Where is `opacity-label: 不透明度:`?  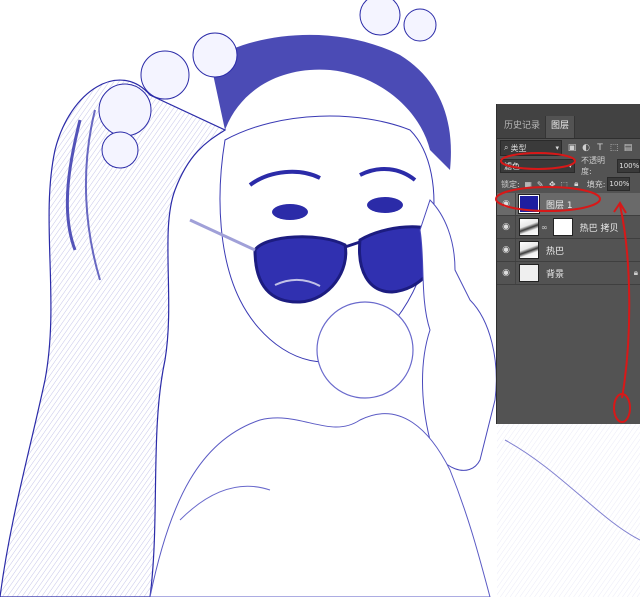
opacity-label: 不透明度: is located at coordinates (593, 166).